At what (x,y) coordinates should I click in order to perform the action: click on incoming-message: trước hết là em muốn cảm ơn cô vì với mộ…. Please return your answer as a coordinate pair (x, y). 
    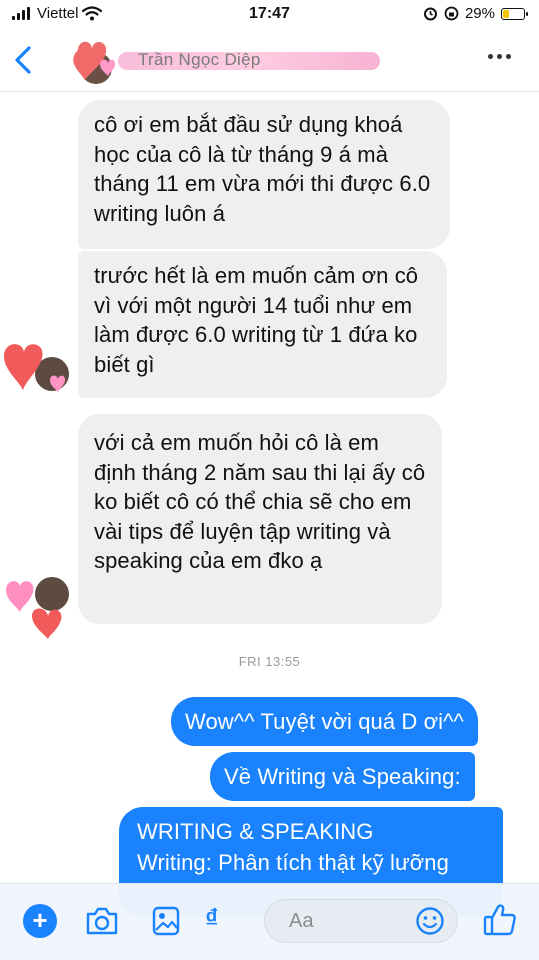
    Looking at the image, I should click on (262, 324).